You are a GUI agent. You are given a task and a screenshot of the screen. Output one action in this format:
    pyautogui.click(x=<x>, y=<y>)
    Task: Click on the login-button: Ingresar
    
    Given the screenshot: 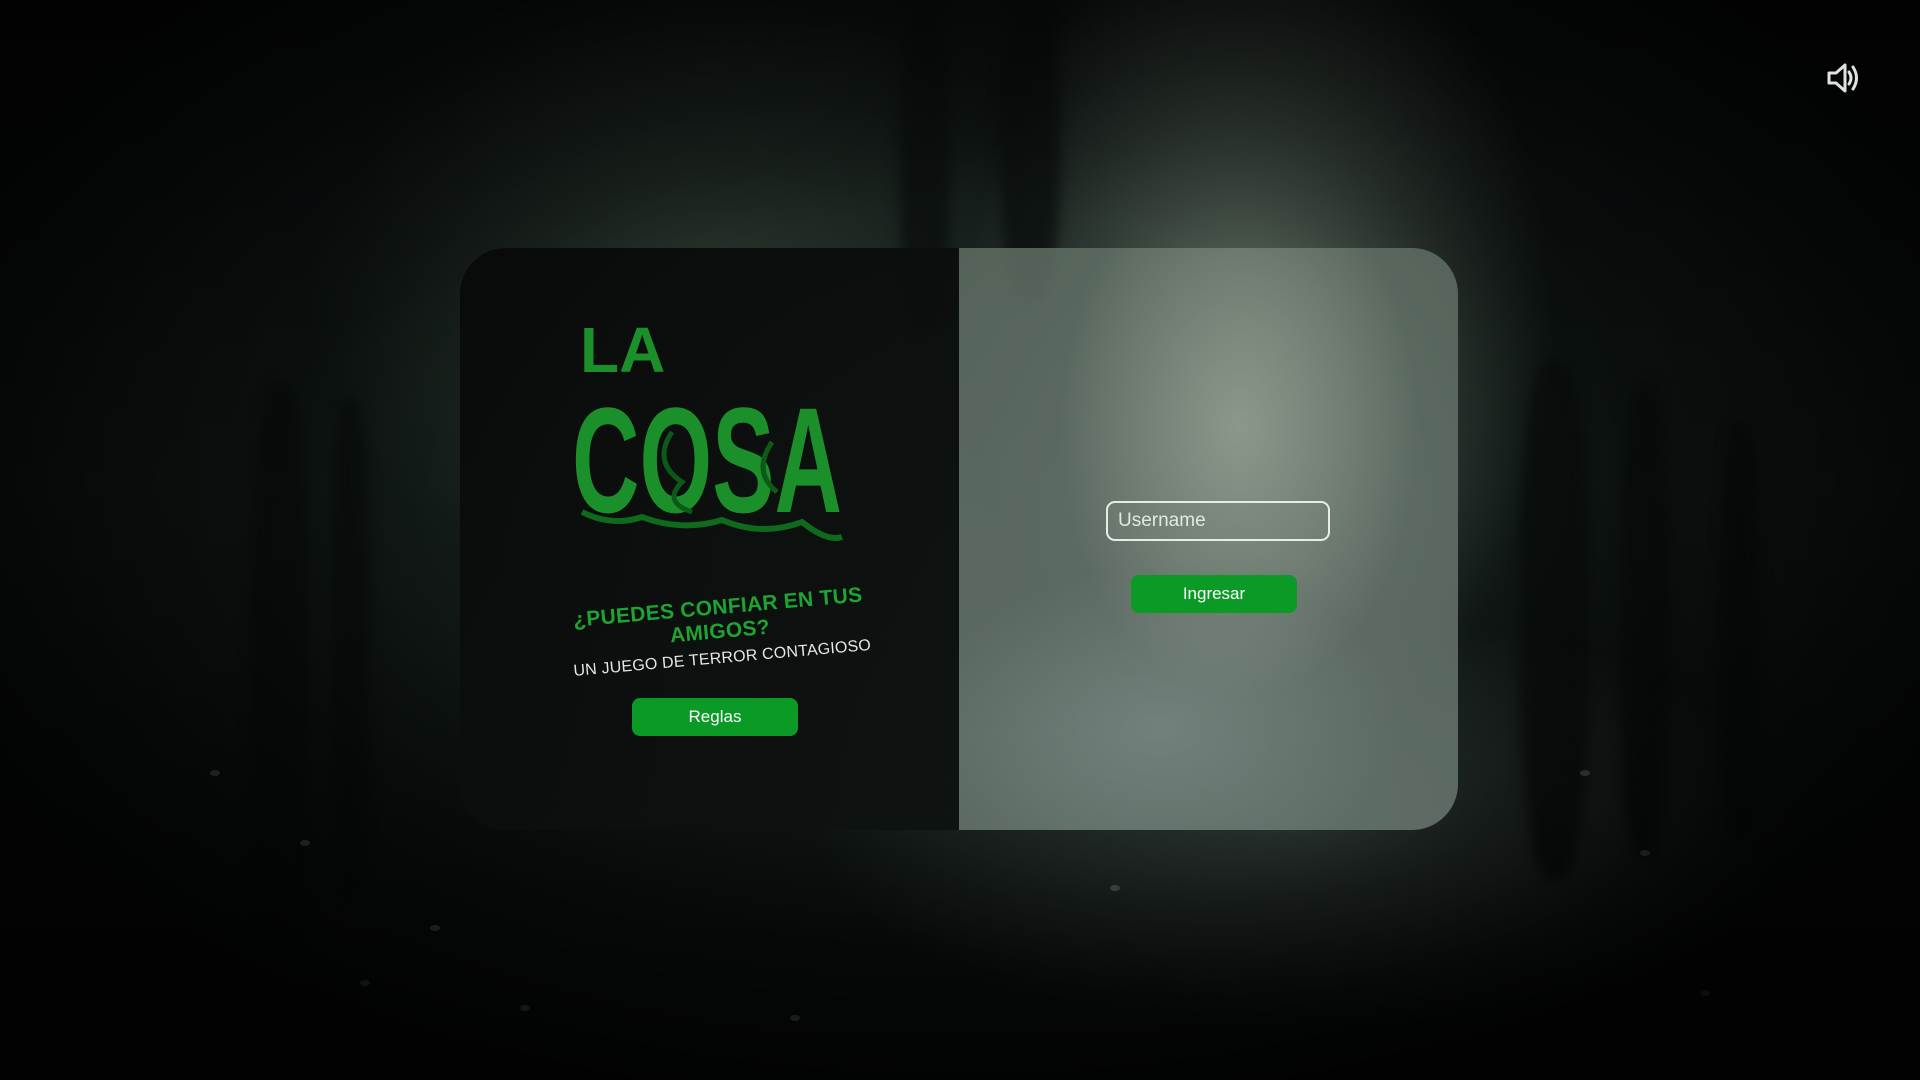 What is the action you would take?
    pyautogui.click(x=1214, y=594)
    